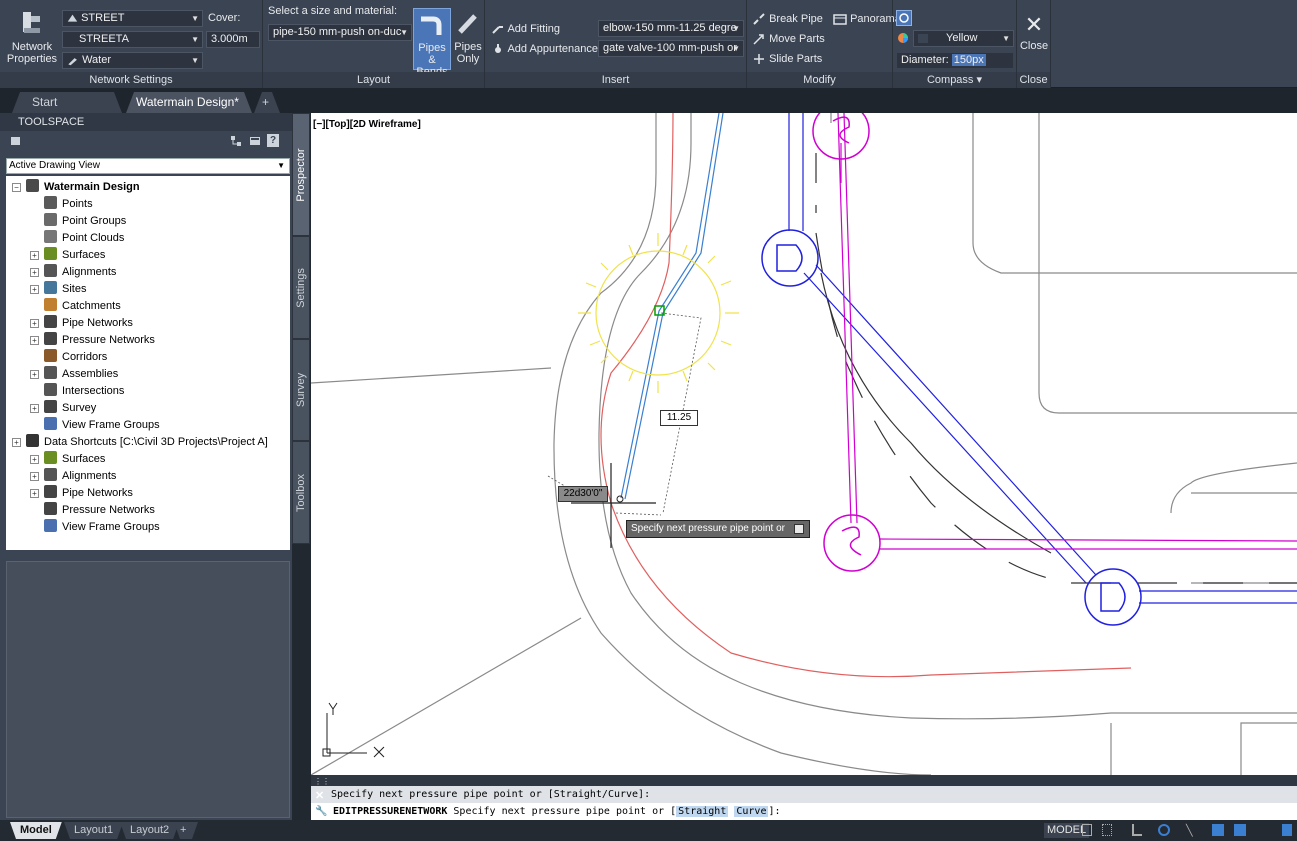 This screenshot has height=841, width=1297. What do you see at coordinates (1034, 33) in the screenshot?
I see `close-button: ✕ Close` at bounding box center [1034, 33].